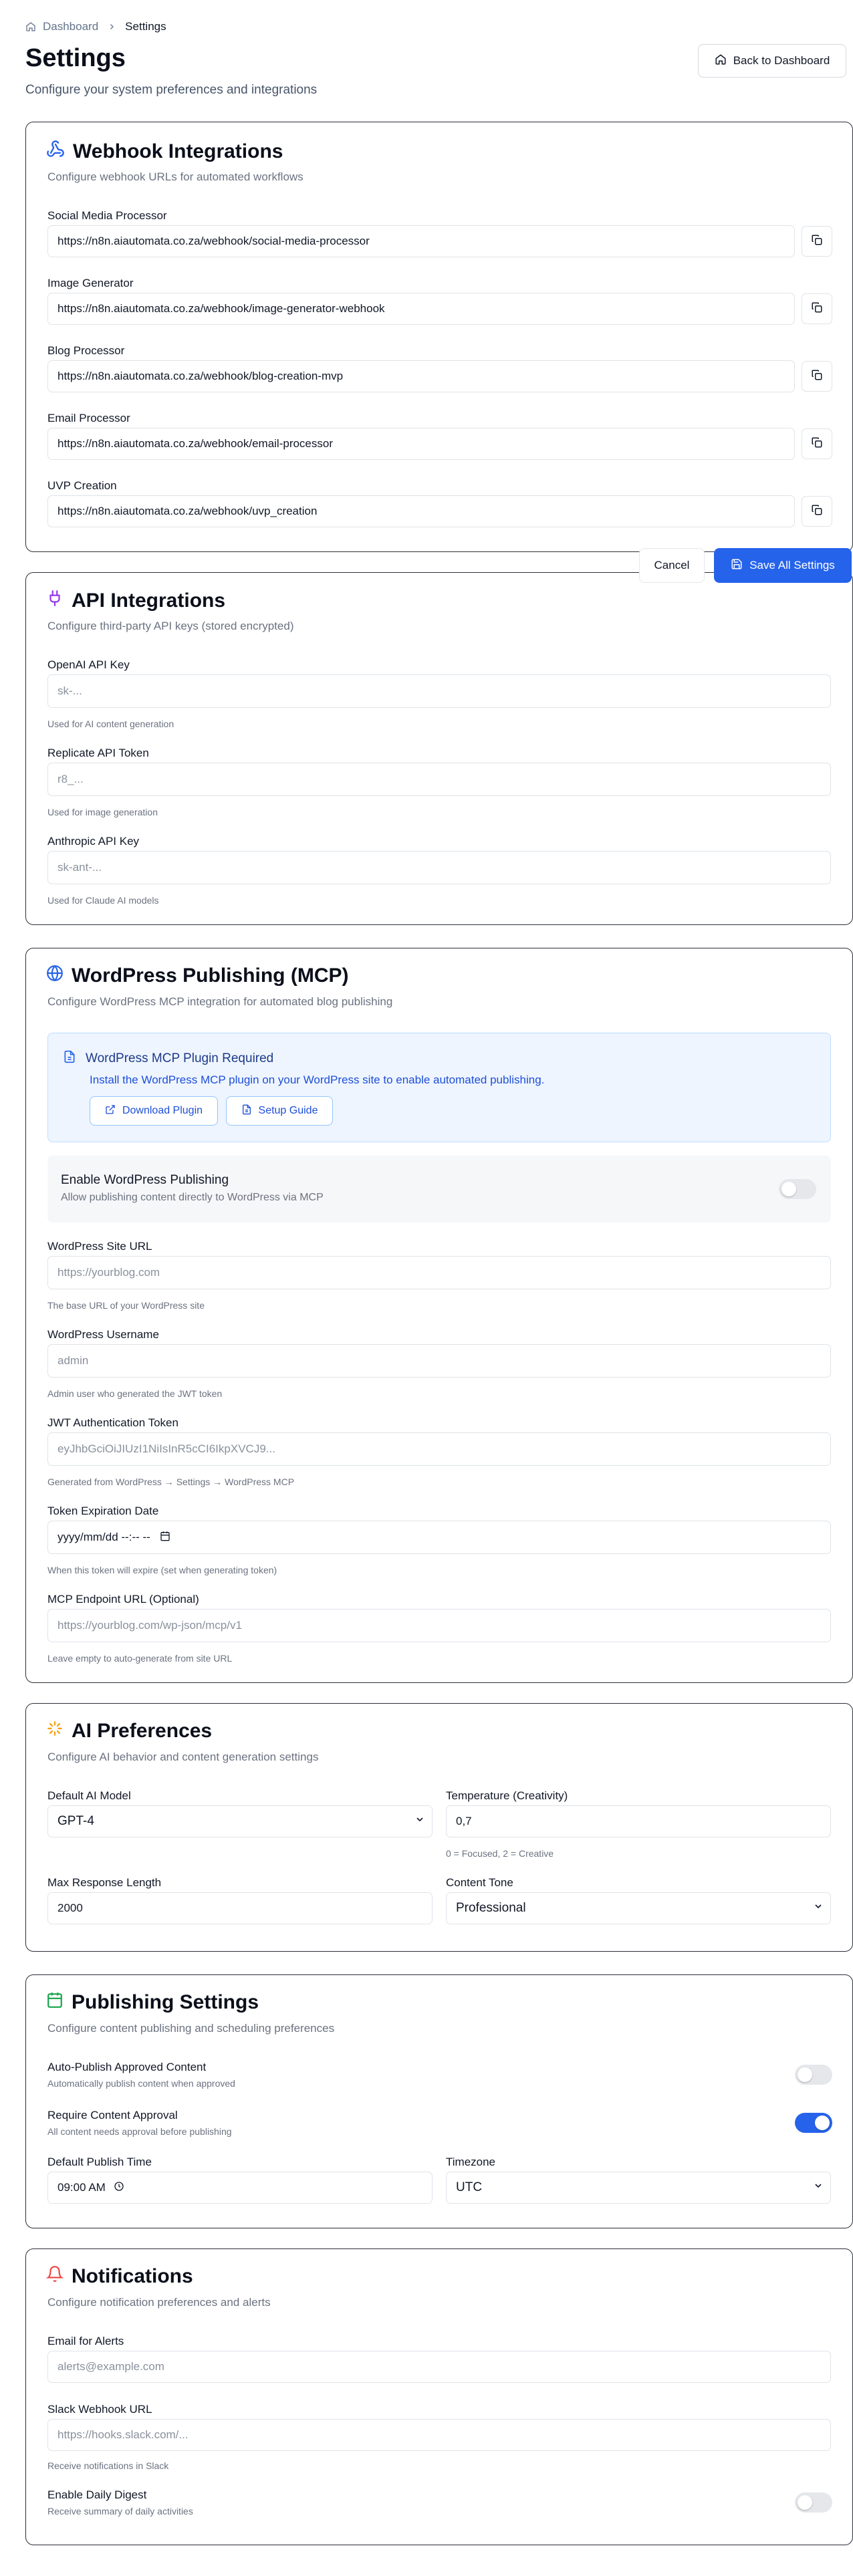 The height and width of the screenshot is (2576, 853). What do you see at coordinates (439, 1272) in the screenshot?
I see `site-url-input: https://yourblog.com` at bounding box center [439, 1272].